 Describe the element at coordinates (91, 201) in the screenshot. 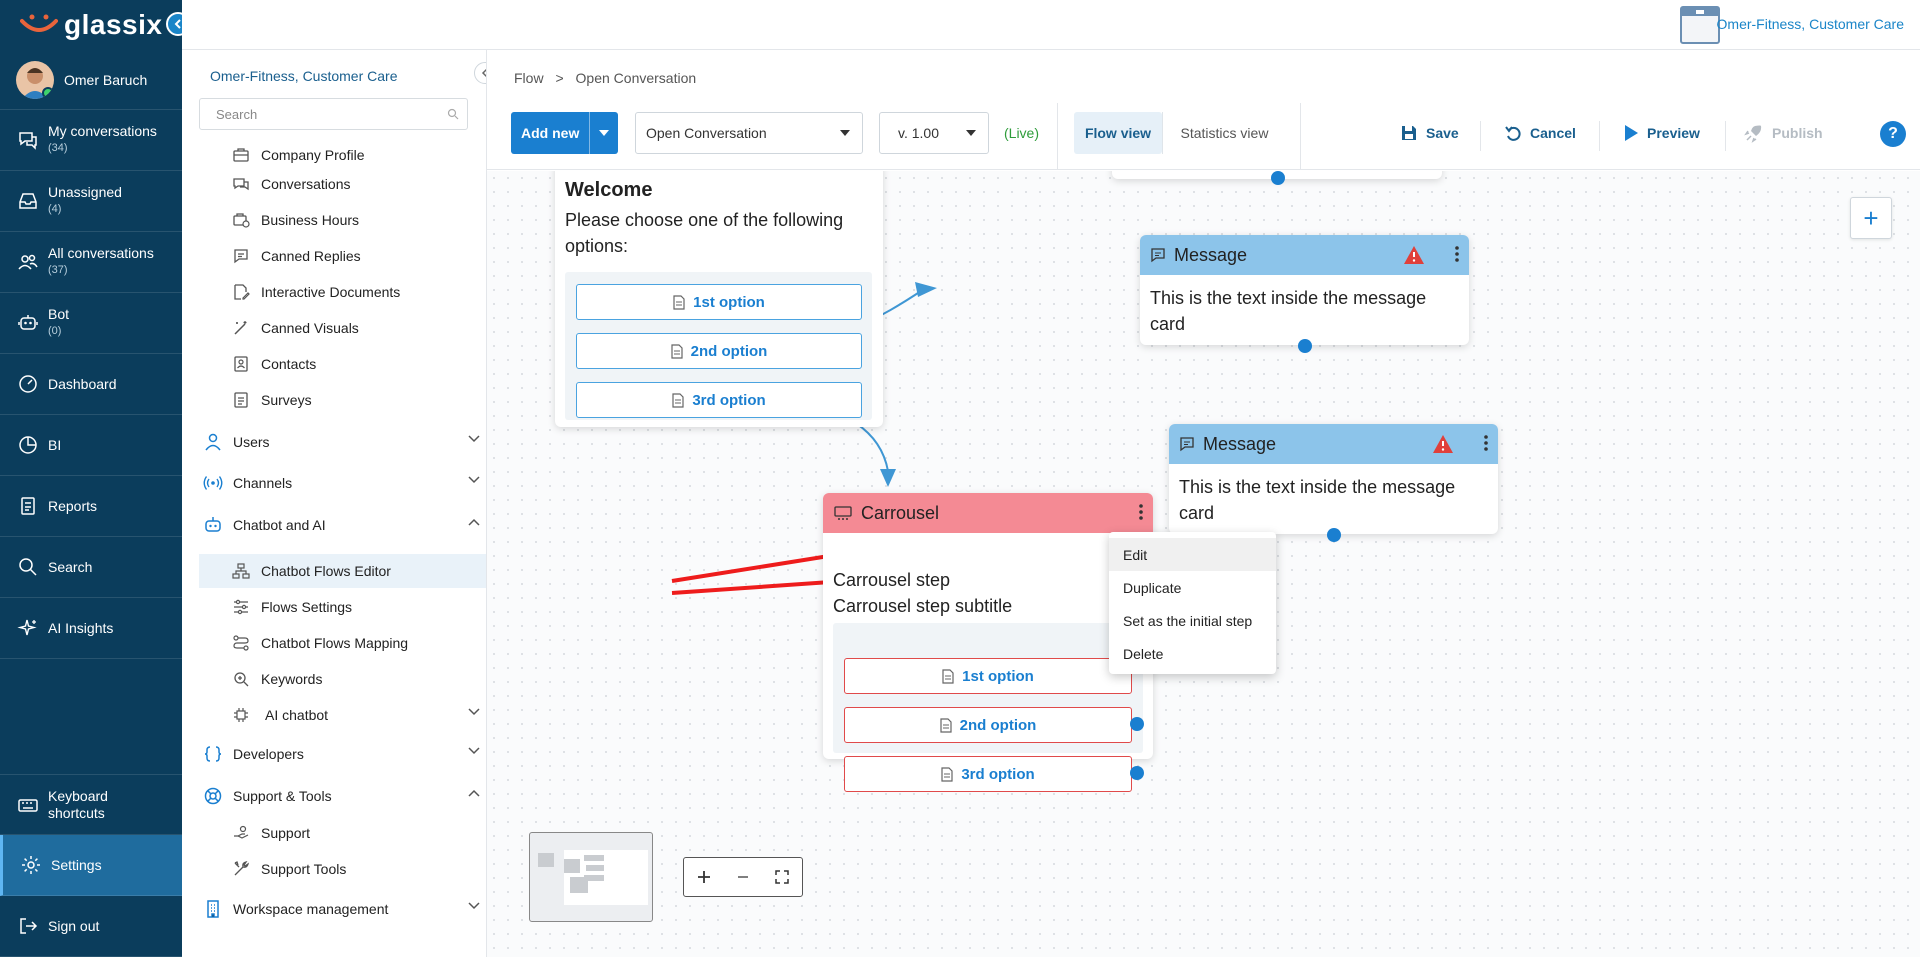

I see `nav-unassigned: Unassigned (4)` at that location.